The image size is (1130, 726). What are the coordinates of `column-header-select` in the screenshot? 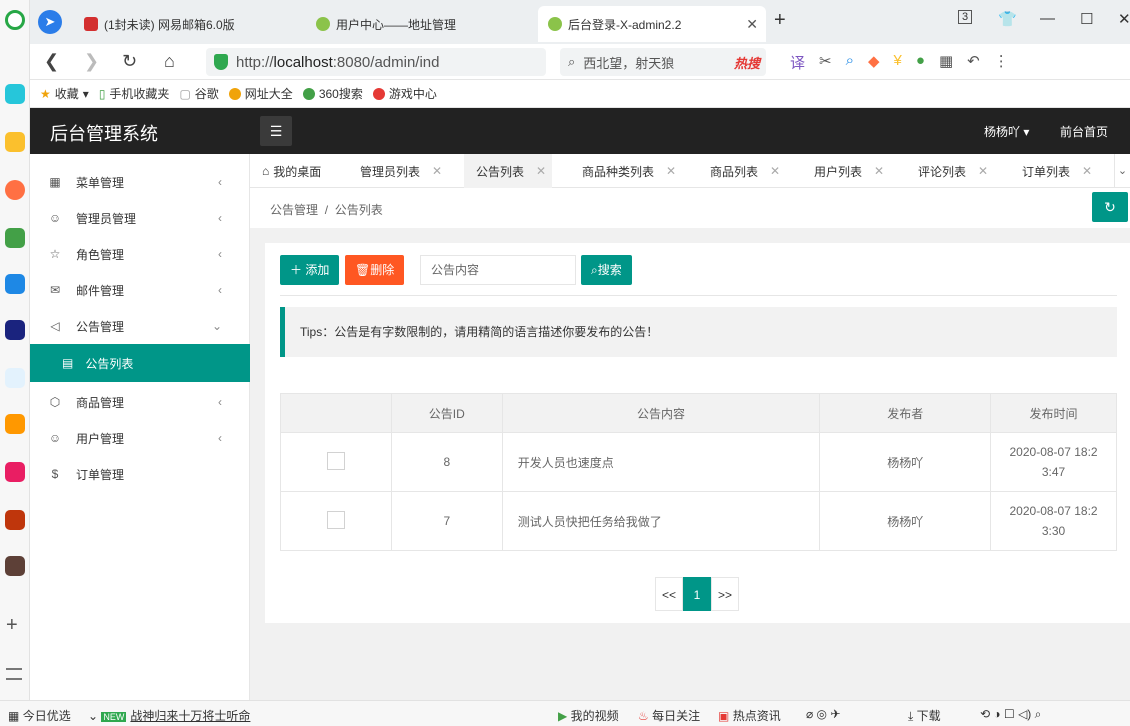 It's located at (336, 413).